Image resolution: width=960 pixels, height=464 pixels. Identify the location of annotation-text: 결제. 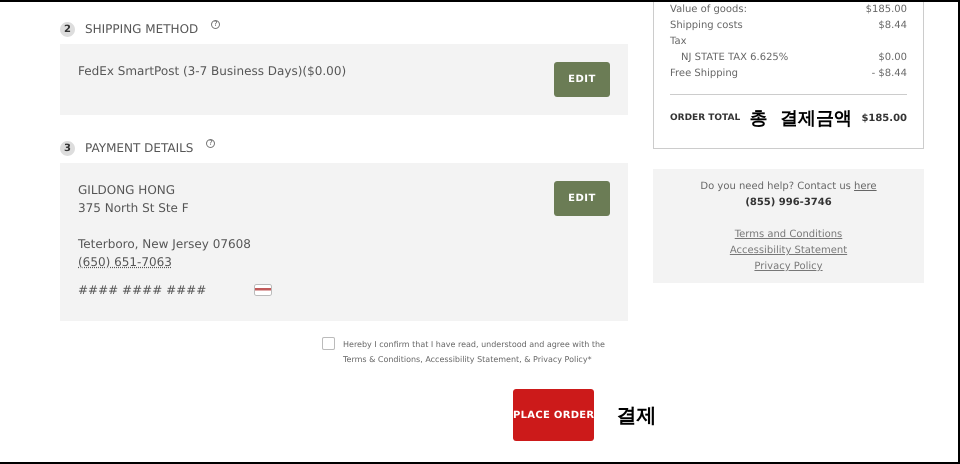
(636, 415).